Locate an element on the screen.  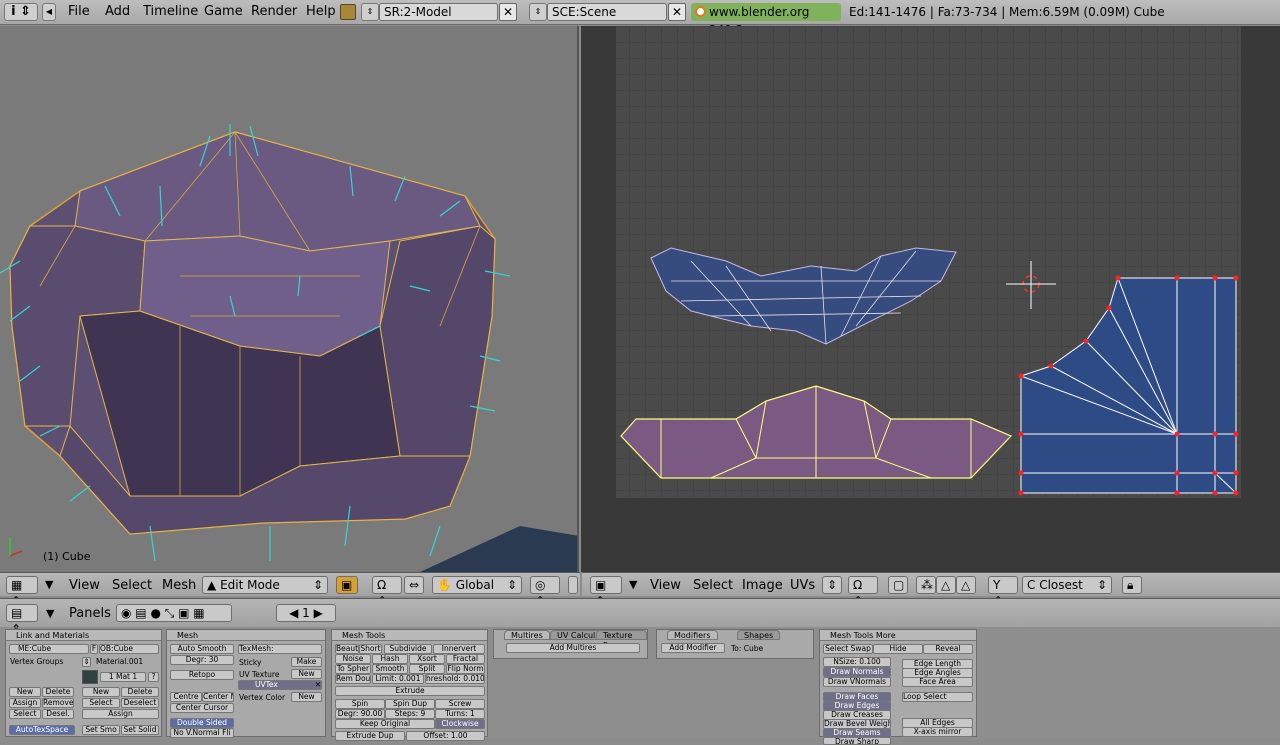
beauty-toggle: Beaut is located at coordinates (347, 649).